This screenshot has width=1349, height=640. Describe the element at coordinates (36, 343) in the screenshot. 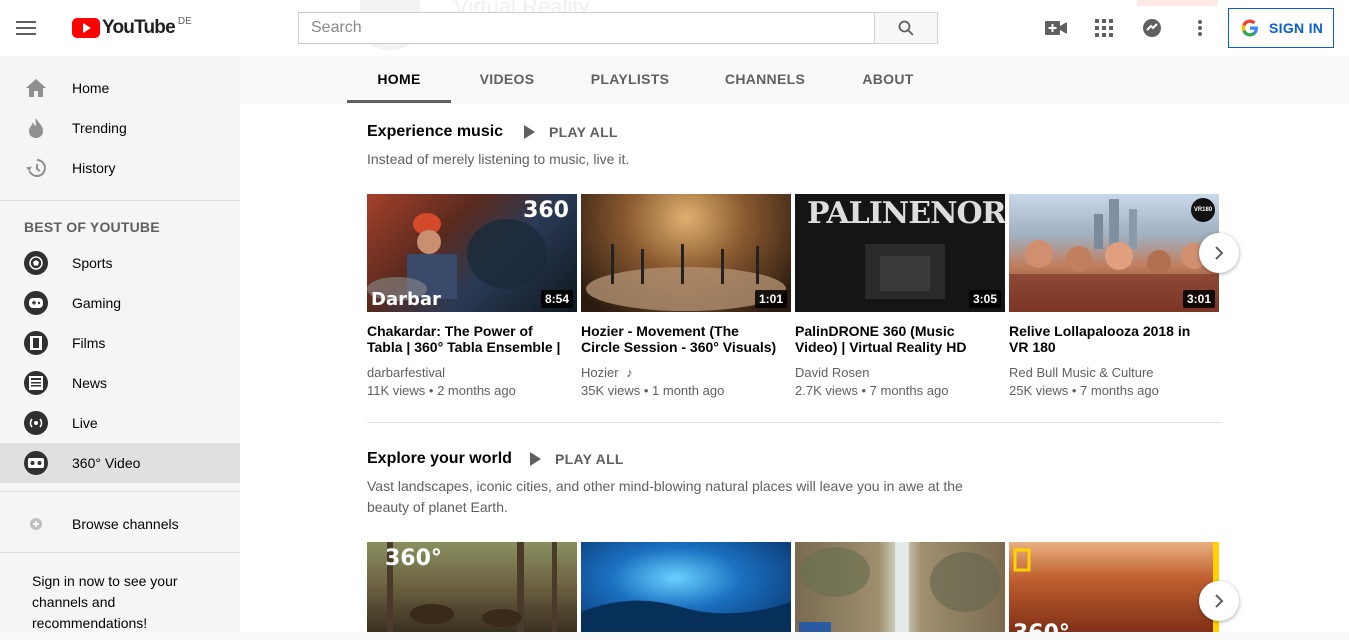

I see `films-icon` at that location.